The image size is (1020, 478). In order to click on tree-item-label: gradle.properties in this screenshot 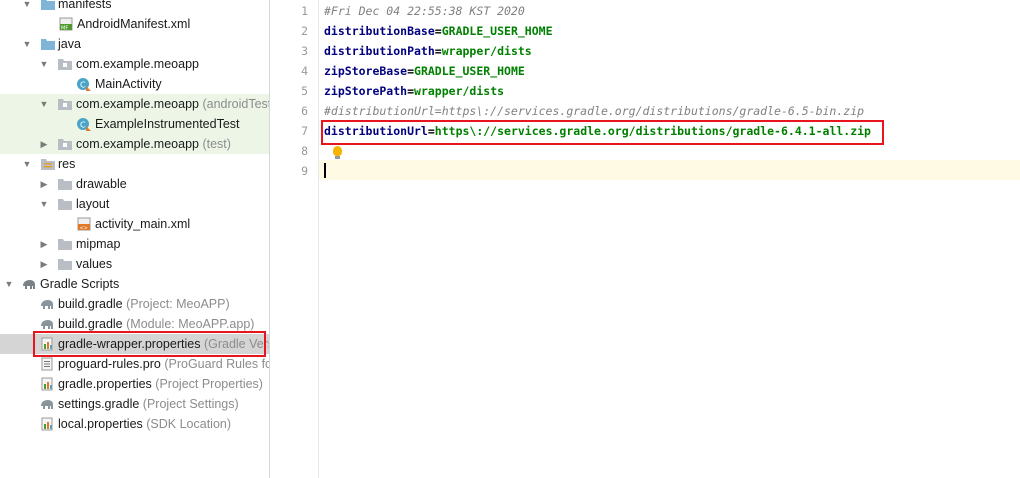, I will do `click(105, 384)`.